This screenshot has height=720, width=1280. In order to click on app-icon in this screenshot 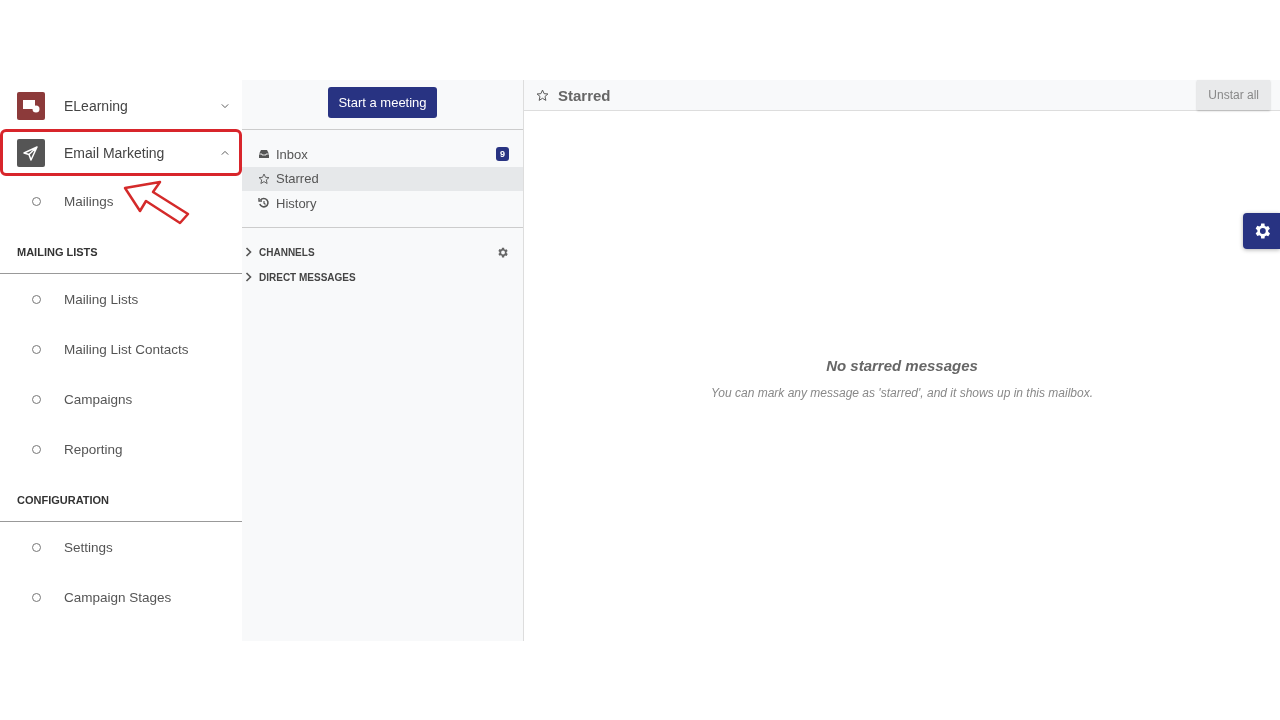, I will do `click(31, 105)`.